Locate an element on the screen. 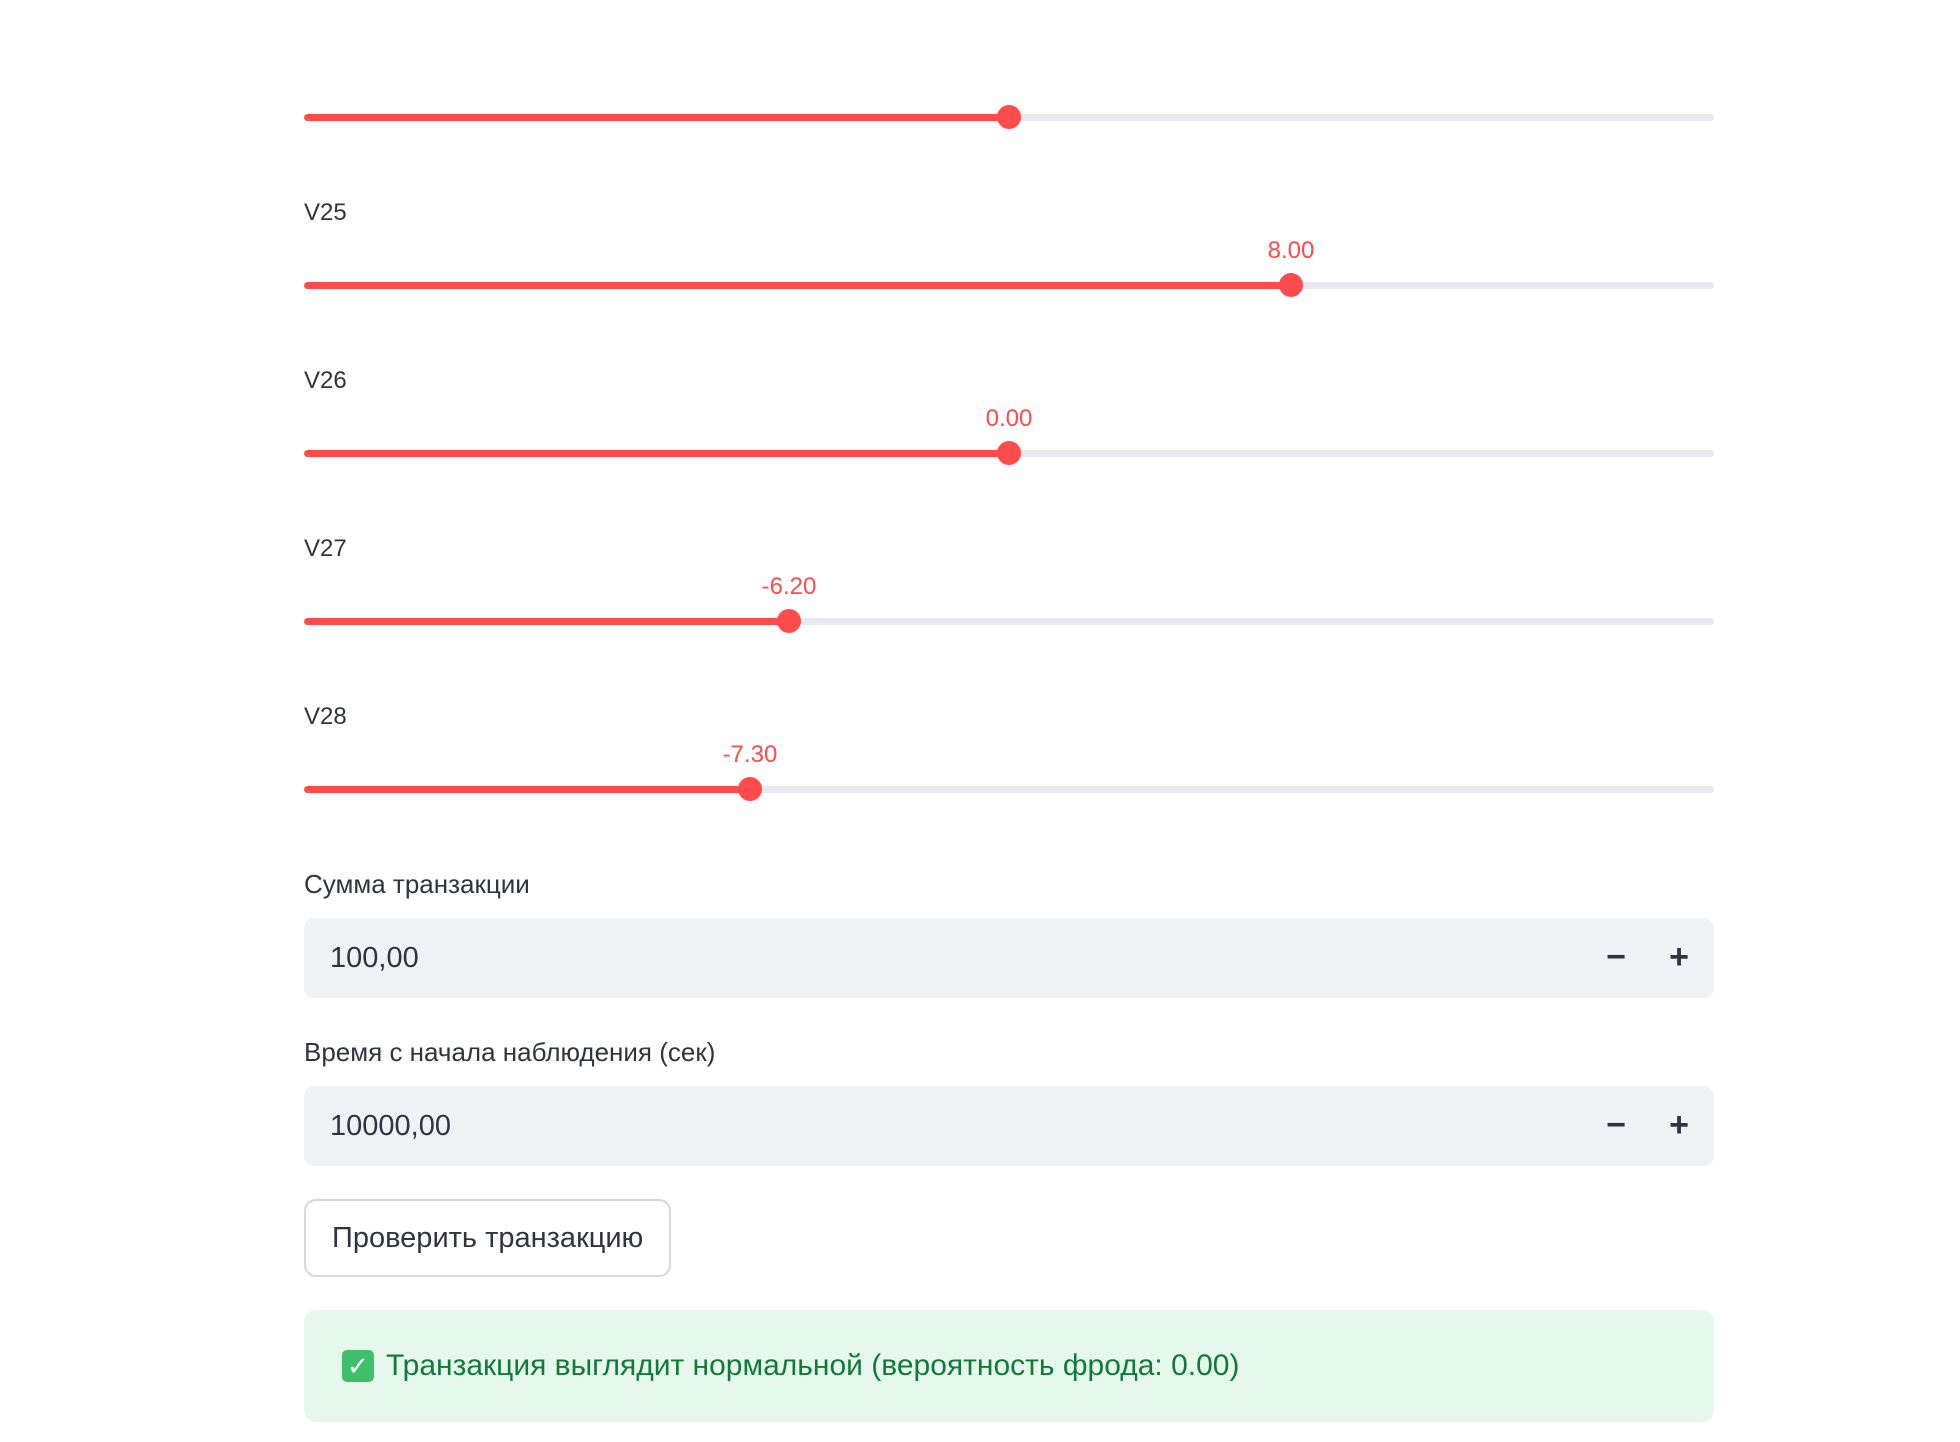 This screenshot has height=1442, width=1960. slider-label: V27 is located at coordinates (325, 548).